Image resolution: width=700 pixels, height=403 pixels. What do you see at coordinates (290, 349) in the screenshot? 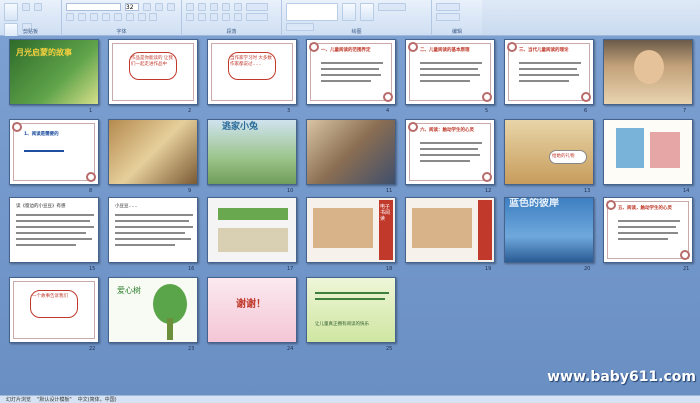
I see `slide-number: 24` at bounding box center [290, 349].